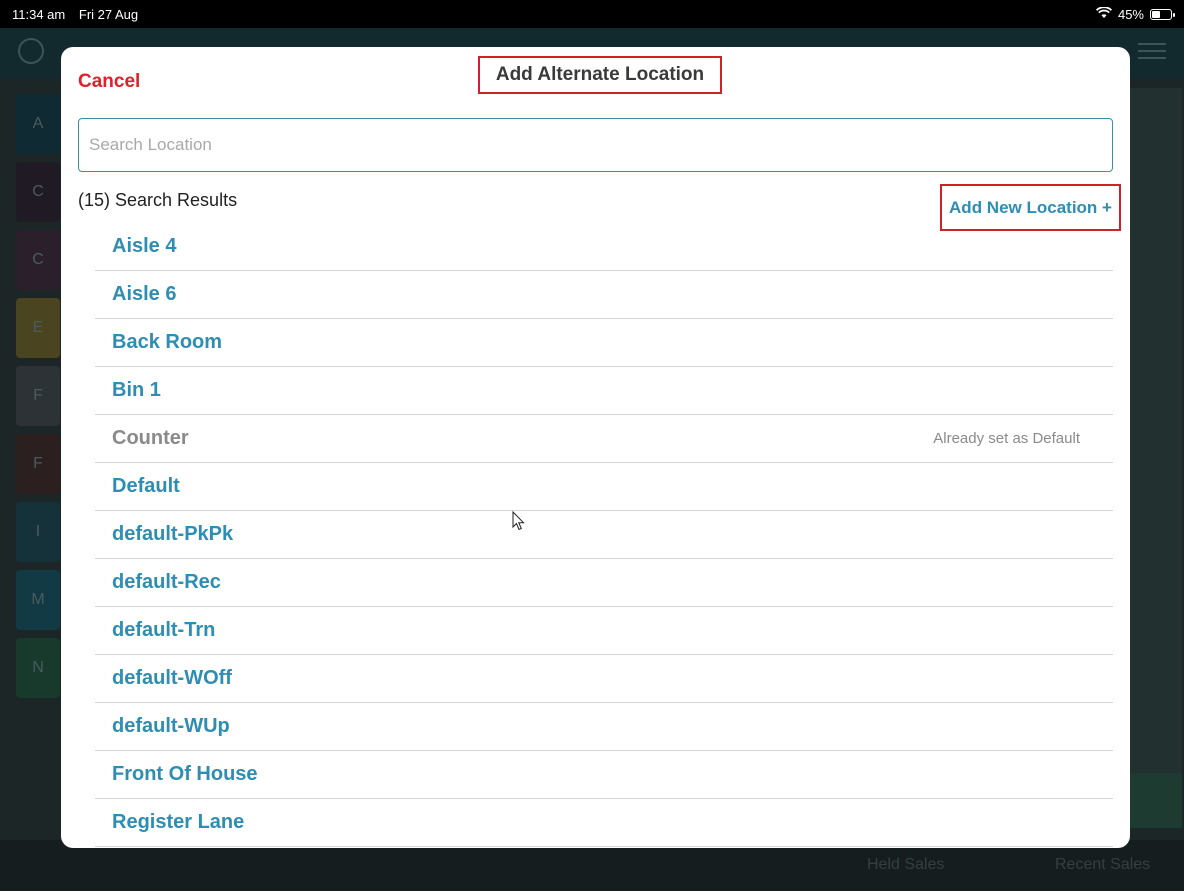  What do you see at coordinates (1156, 800) in the screenshot?
I see `background-action-button` at bounding box center [1156, 800].